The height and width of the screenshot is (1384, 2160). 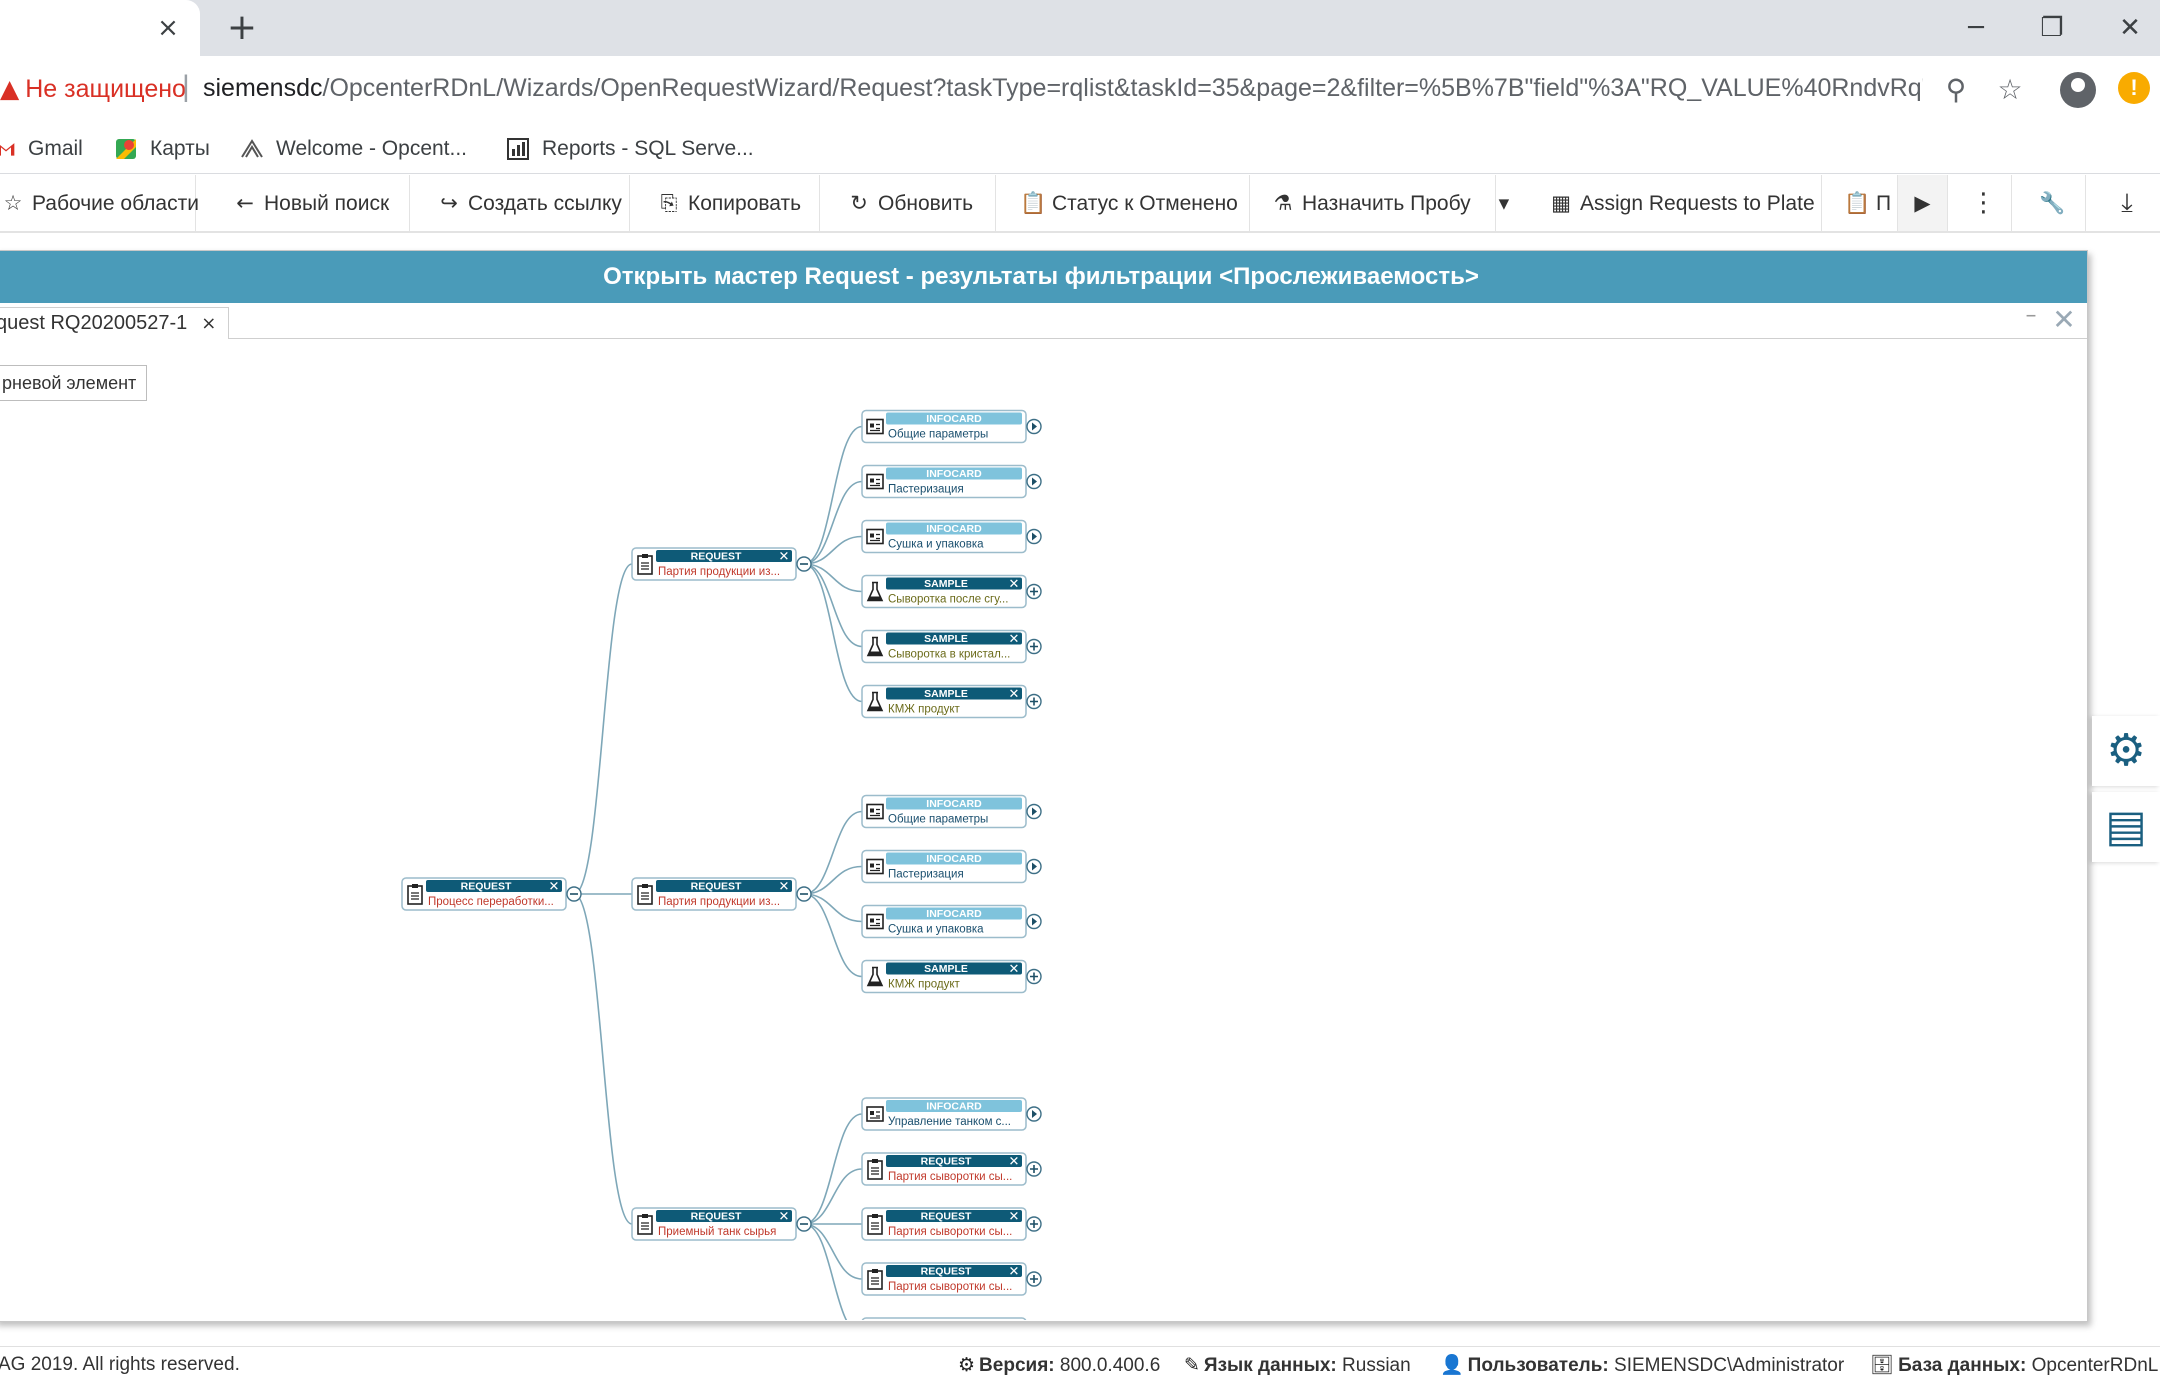 I want to click on report-panel-icon: ▤, so click(x=2126, y=827).